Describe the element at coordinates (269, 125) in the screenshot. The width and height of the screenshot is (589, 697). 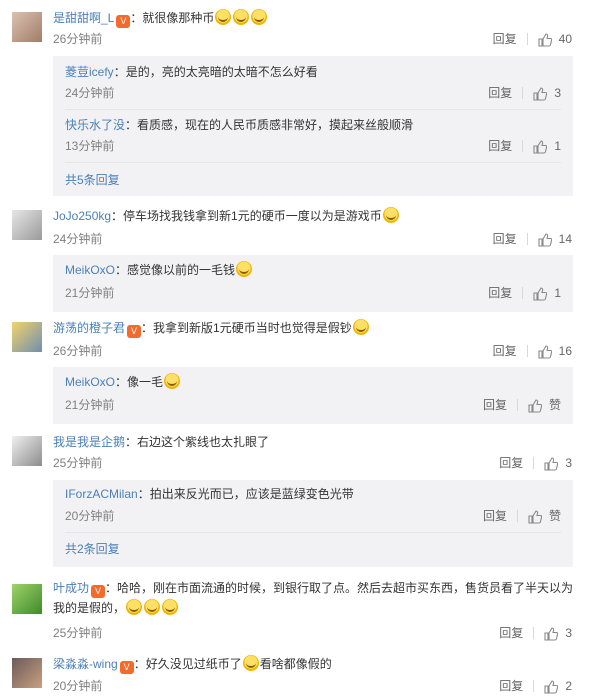
I see `reply-text: ：看质感，现在的人民币质感非常好，摸起来丝般顺滑` at that location.